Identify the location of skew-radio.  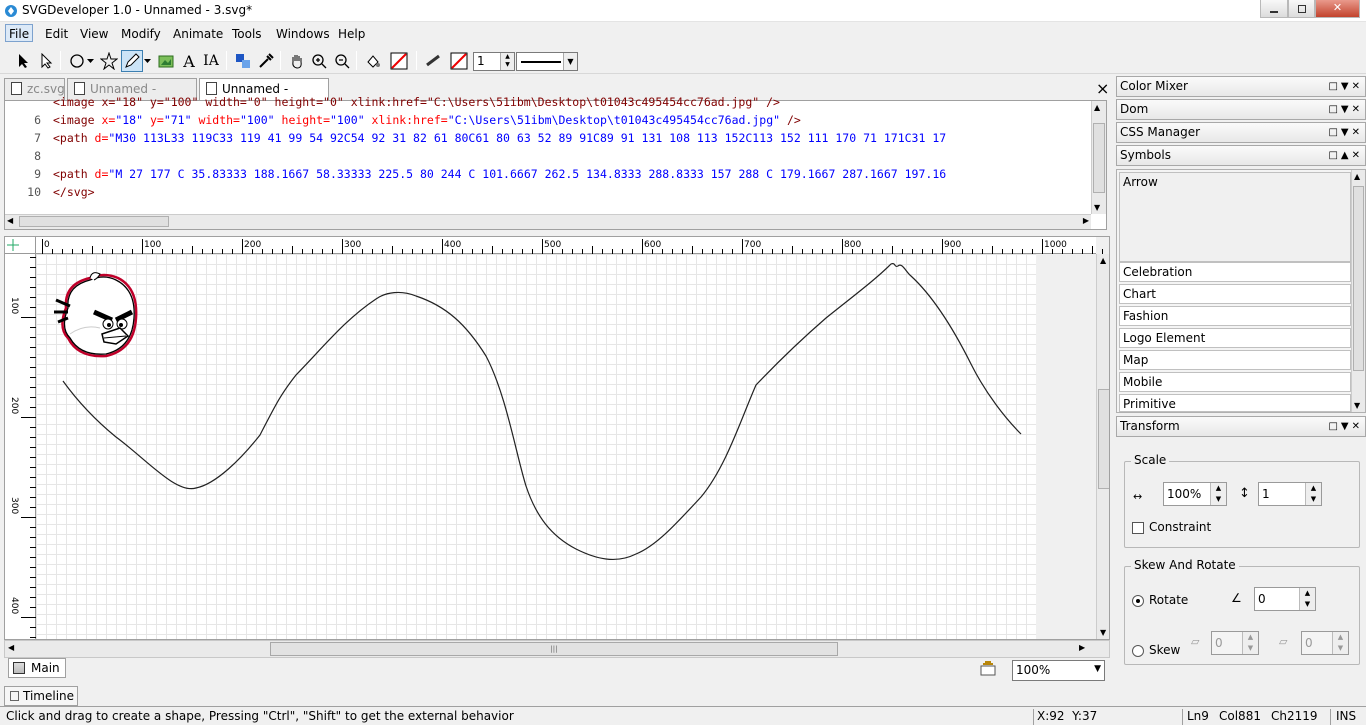
(1138, 651).